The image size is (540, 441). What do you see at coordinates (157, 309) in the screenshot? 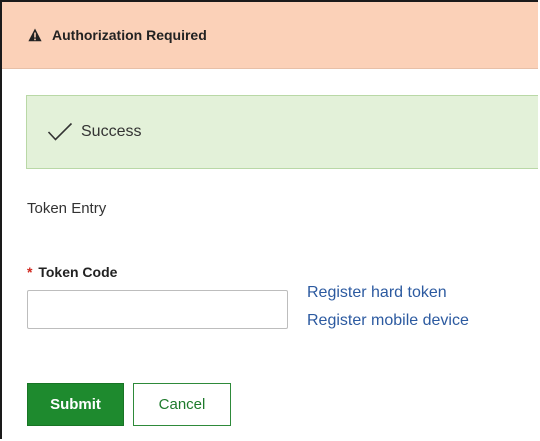
I see `token-code-input` at bounding box center [157, 309].